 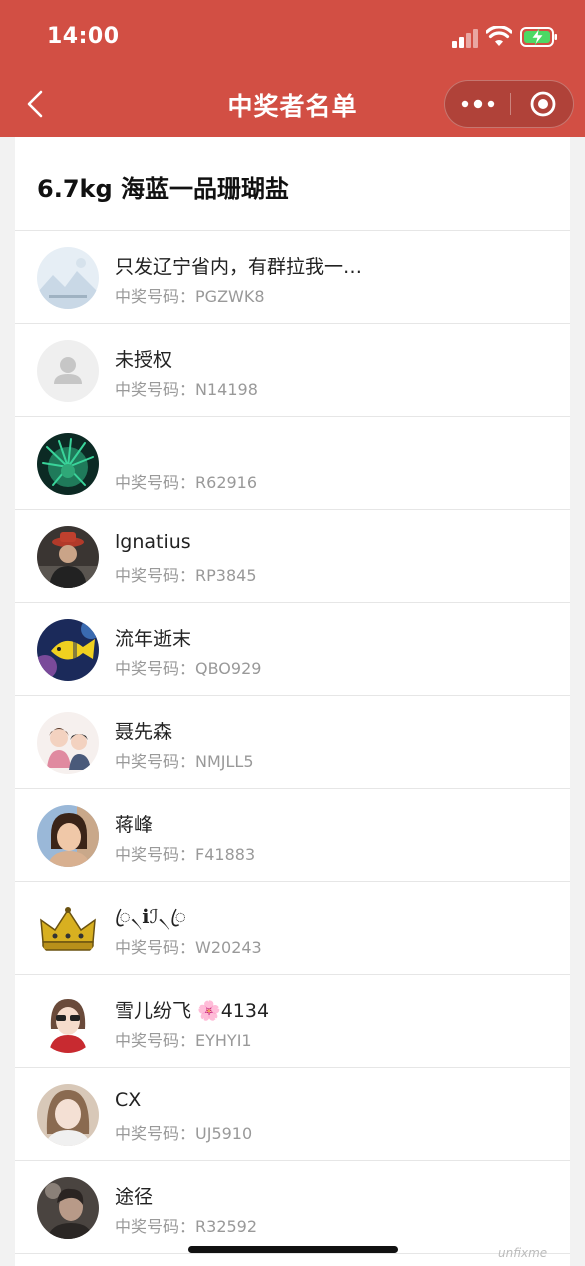 What do you see at coordinates (153, 542) in the screenshot?
I see `winner-name: lgnatius` at bounding box center [153, 542].